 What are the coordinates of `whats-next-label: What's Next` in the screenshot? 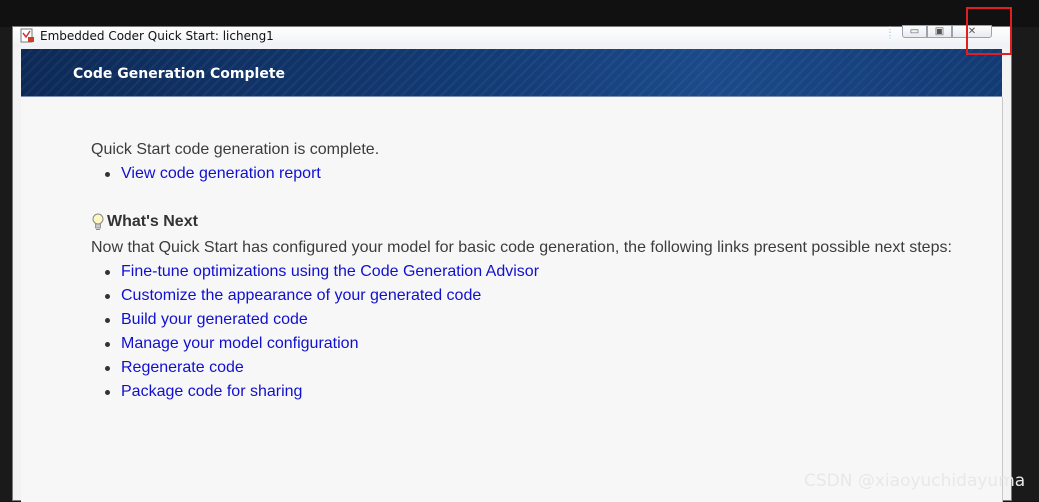 It's located at (152, 221).